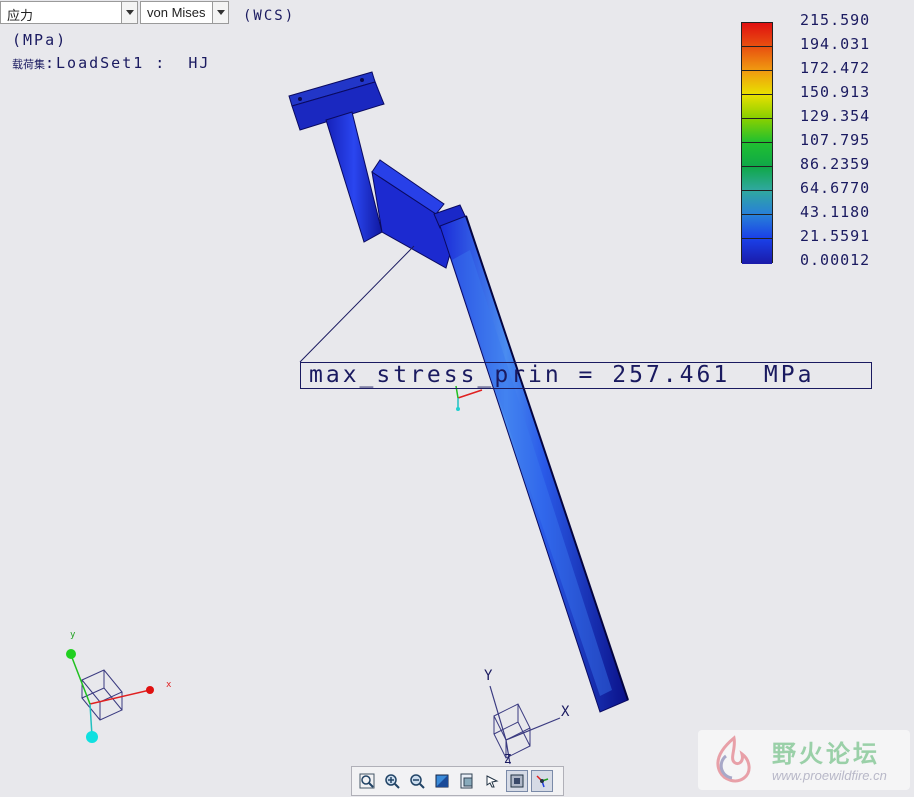  I want to click on triad-y-label: y, so click(73, 635).